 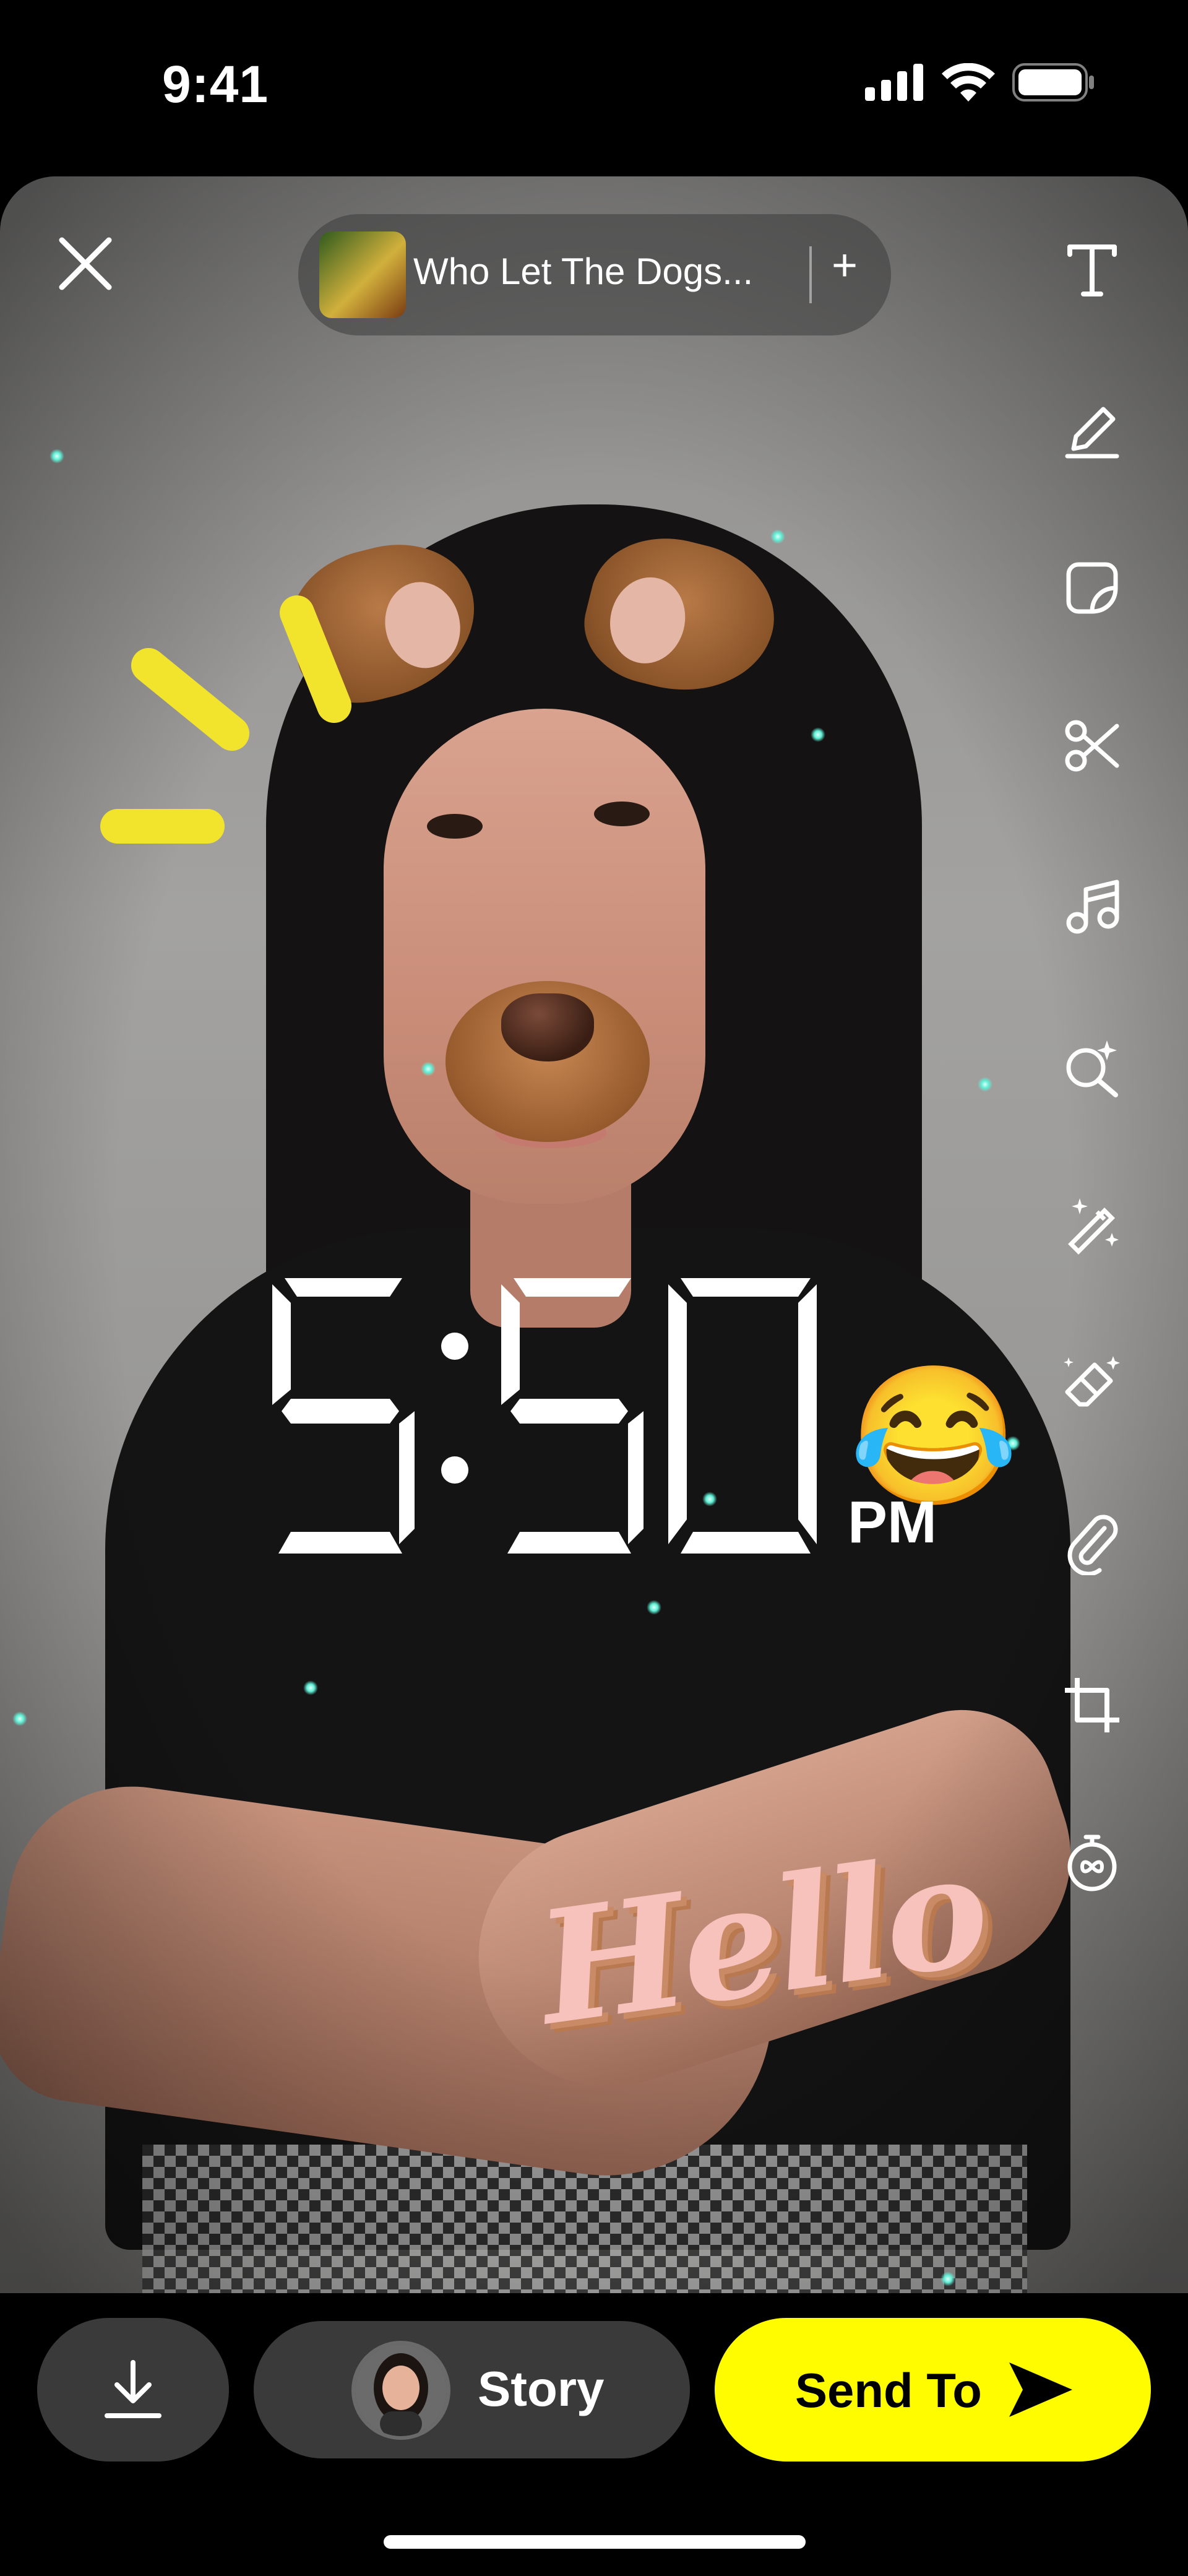 I want to click on magic-tool-button, so click(x=1092, y=1225).